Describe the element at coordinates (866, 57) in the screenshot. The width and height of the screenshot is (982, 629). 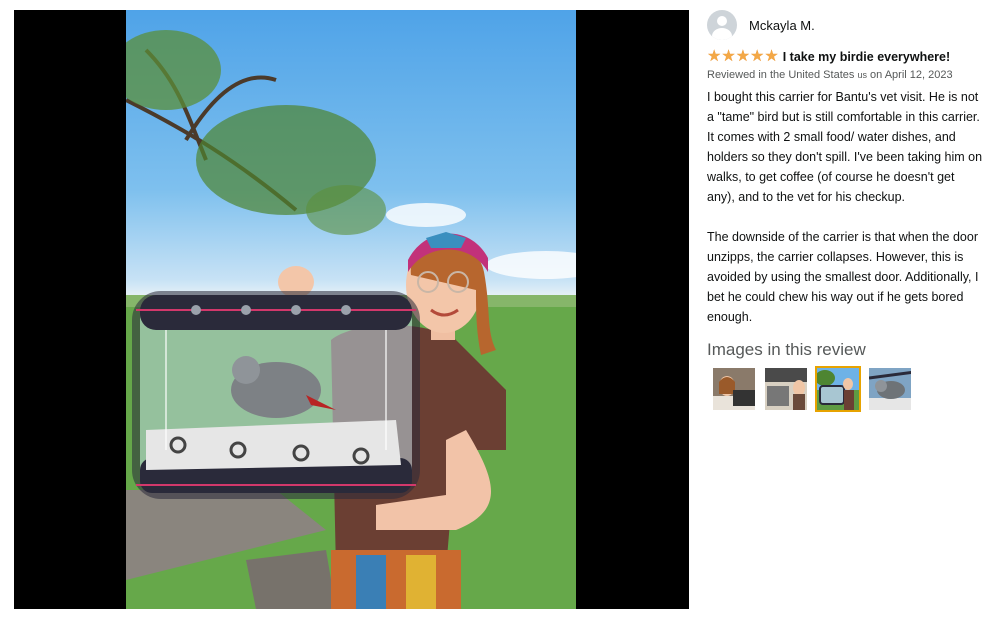
I see `review-title: I take my birdie everywhere!` at that location.